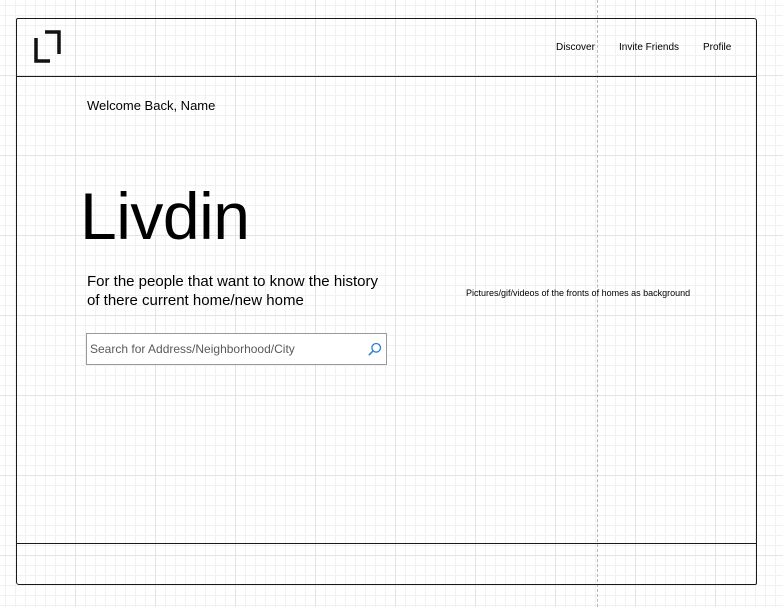 This screenshot has height=607, width=783. I want to click on search-bar, so click(236, 349).